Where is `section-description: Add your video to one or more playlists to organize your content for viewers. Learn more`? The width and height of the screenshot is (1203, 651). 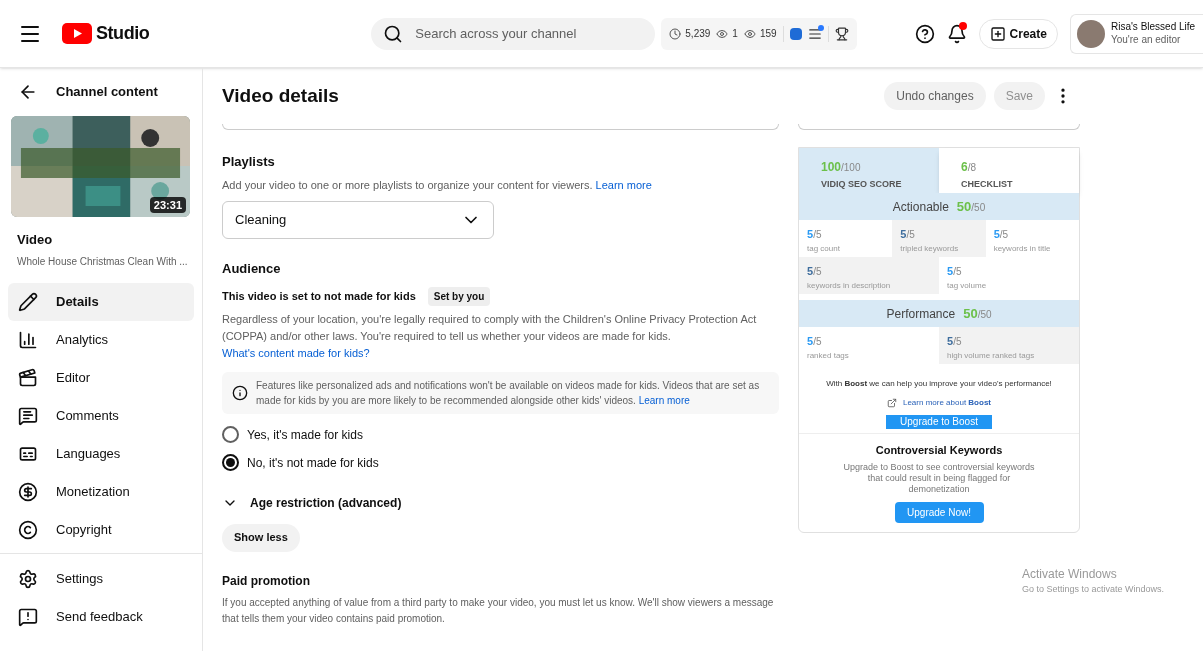
section-description: Add your video to one or more playlists to organize your content for viewers. Learn more is located at coordinates (437, 185).